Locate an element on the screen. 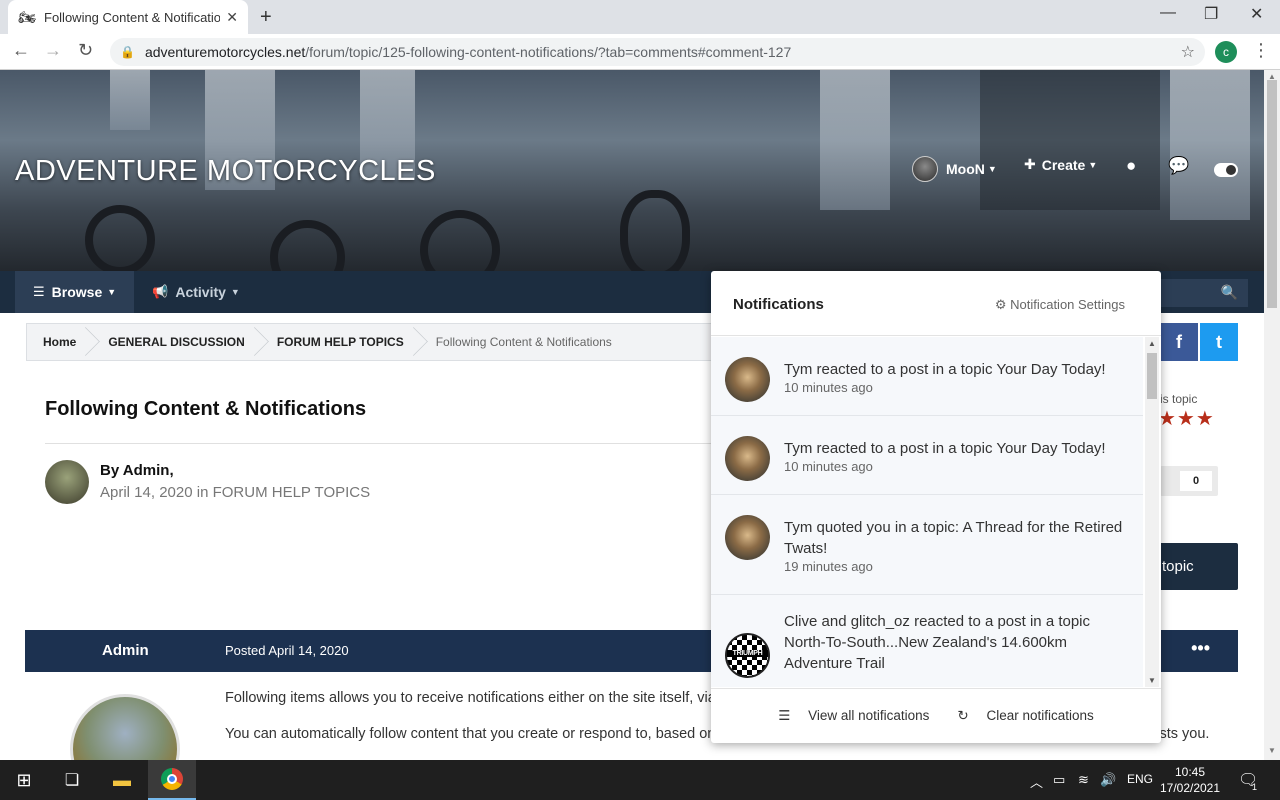 The image size is (1280, 800). user-name: MooN is located at coordinates (965, 169).